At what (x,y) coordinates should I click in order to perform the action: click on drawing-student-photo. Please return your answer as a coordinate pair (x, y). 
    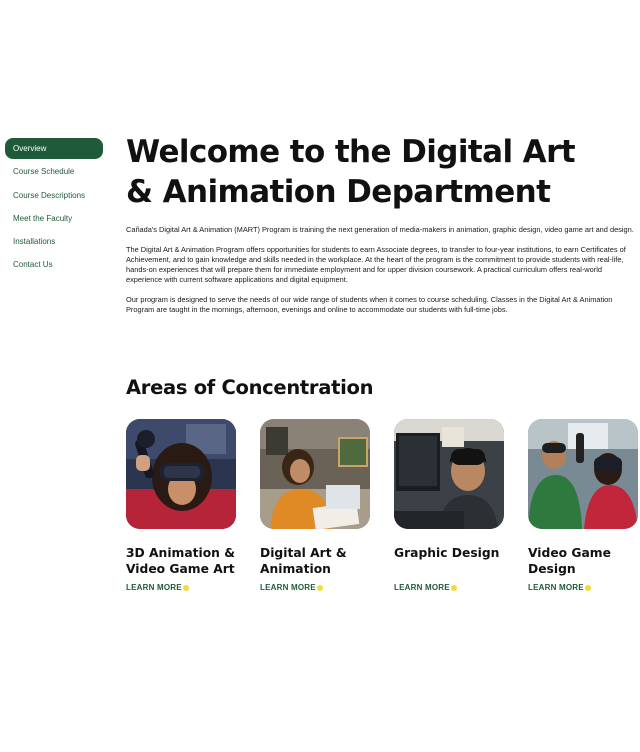
    Looking at the image, I should click on (315, 474).